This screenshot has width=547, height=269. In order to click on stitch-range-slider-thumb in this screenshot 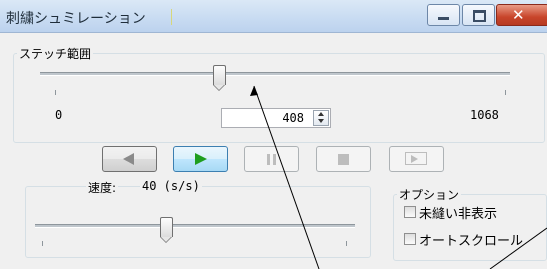, I will do `click(219, 78)`.